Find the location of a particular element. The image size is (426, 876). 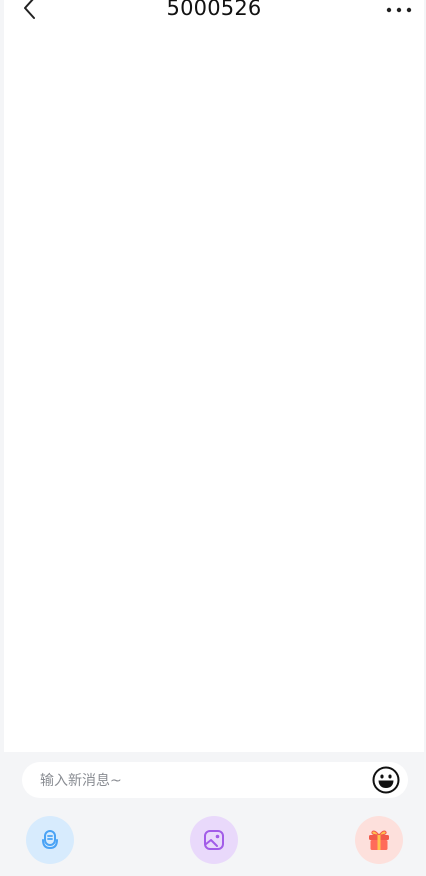

more-dots-icon is located at coordinates (399, 10).